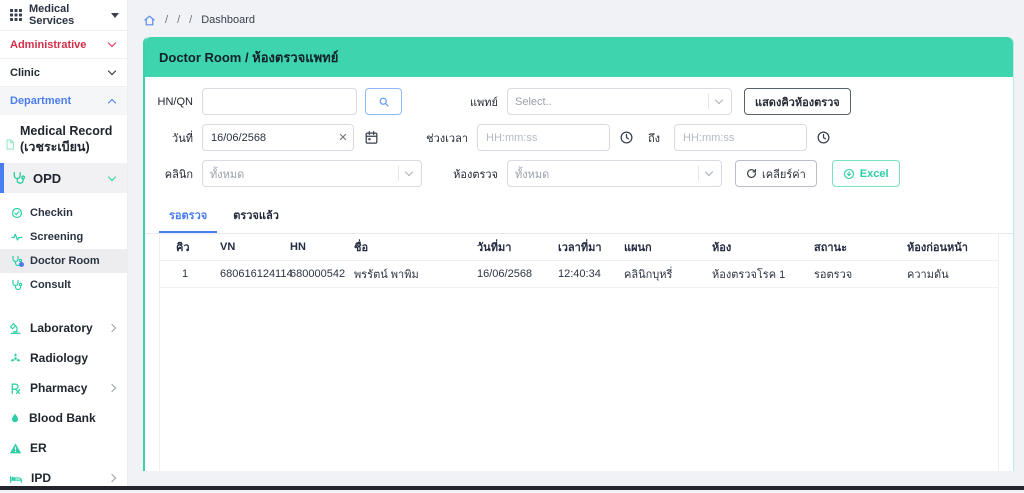 This screenshot has height=493, width=1024. What do you see at coordinates (797, 101) in the screenshot?
I see `show-queue-button: แสดงคิวห้องตรวจ` at bounding box center [797, 101].